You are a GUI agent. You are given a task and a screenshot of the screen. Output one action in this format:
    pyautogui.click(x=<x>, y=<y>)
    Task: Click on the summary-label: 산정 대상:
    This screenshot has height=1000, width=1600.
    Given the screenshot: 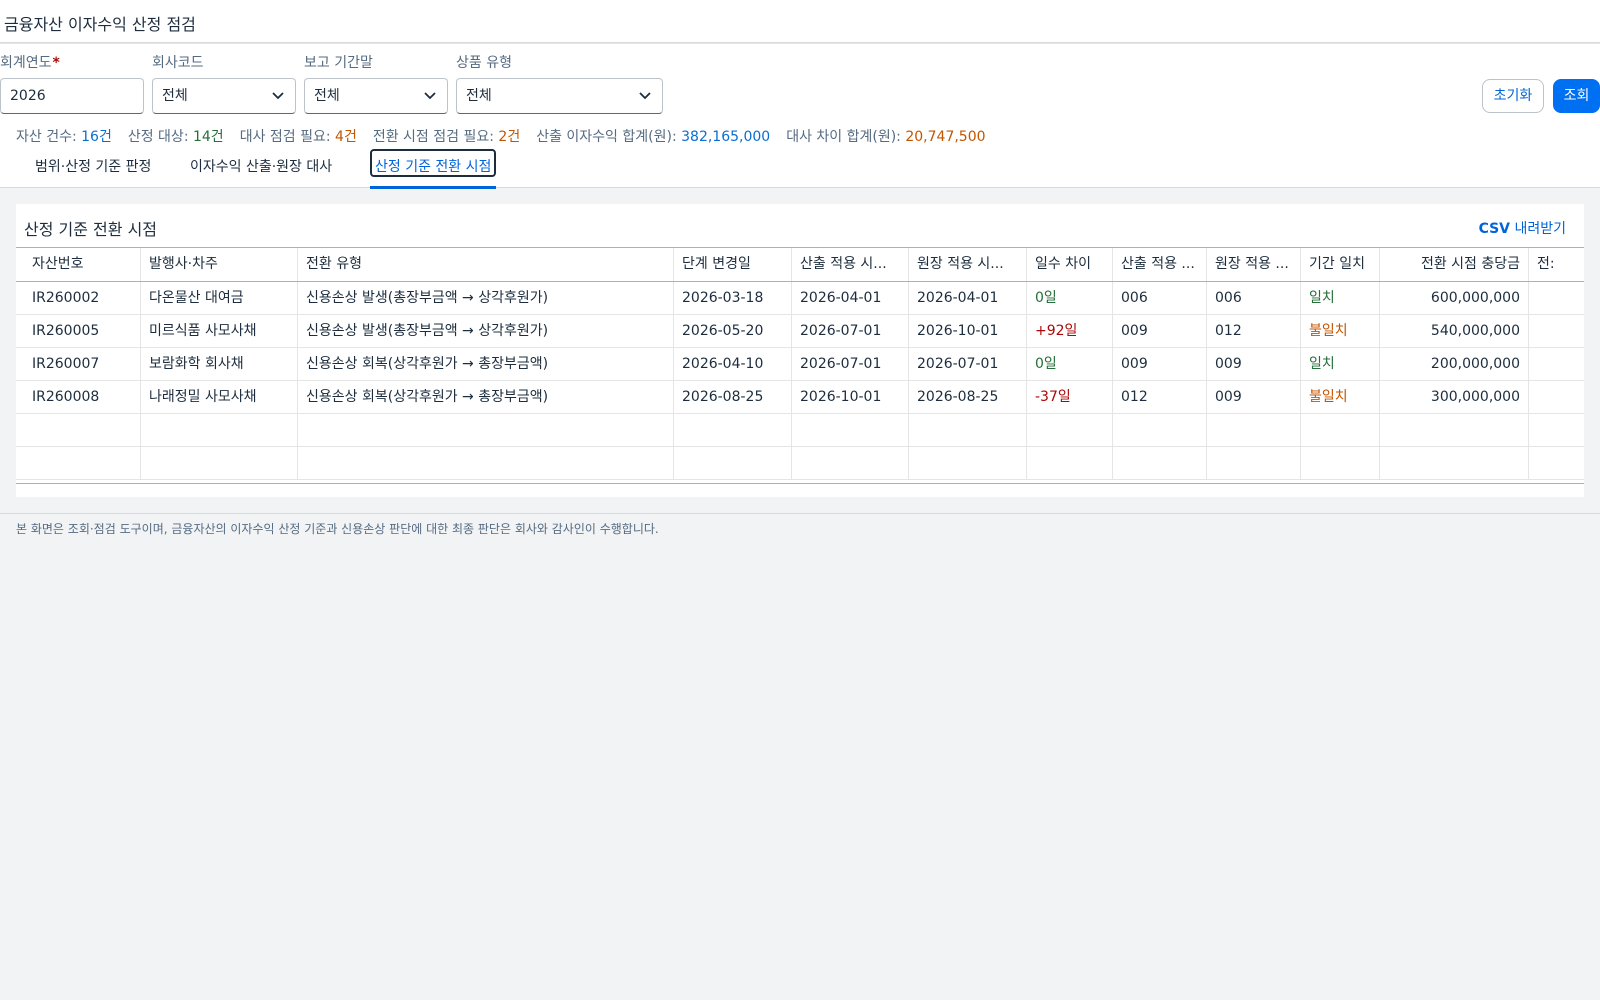 What is the action you would take?
    pyautogui.click(x=160, y=137)
    